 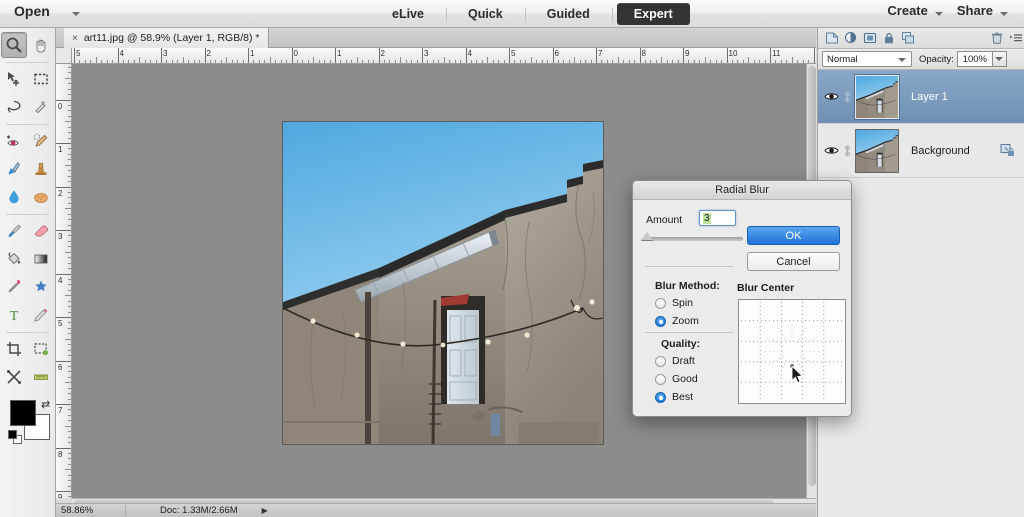 I want to click on chevron-down-icon, so click(x=902, y=60).